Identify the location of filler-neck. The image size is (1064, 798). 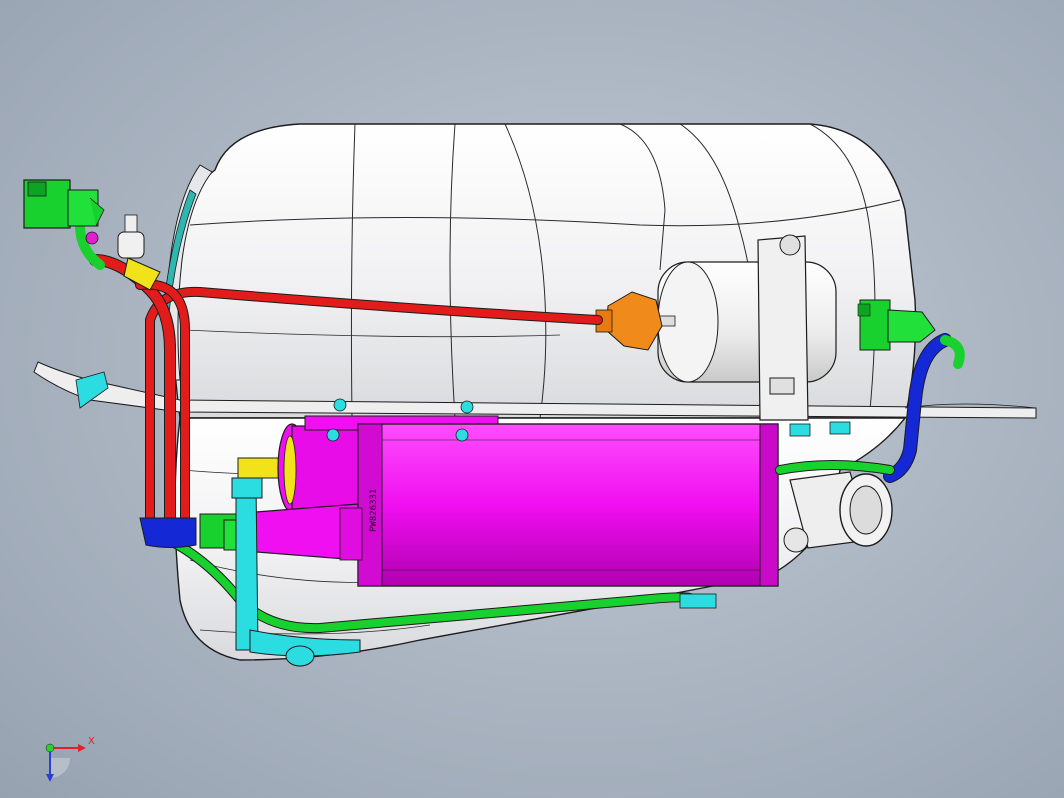
(838, 512).